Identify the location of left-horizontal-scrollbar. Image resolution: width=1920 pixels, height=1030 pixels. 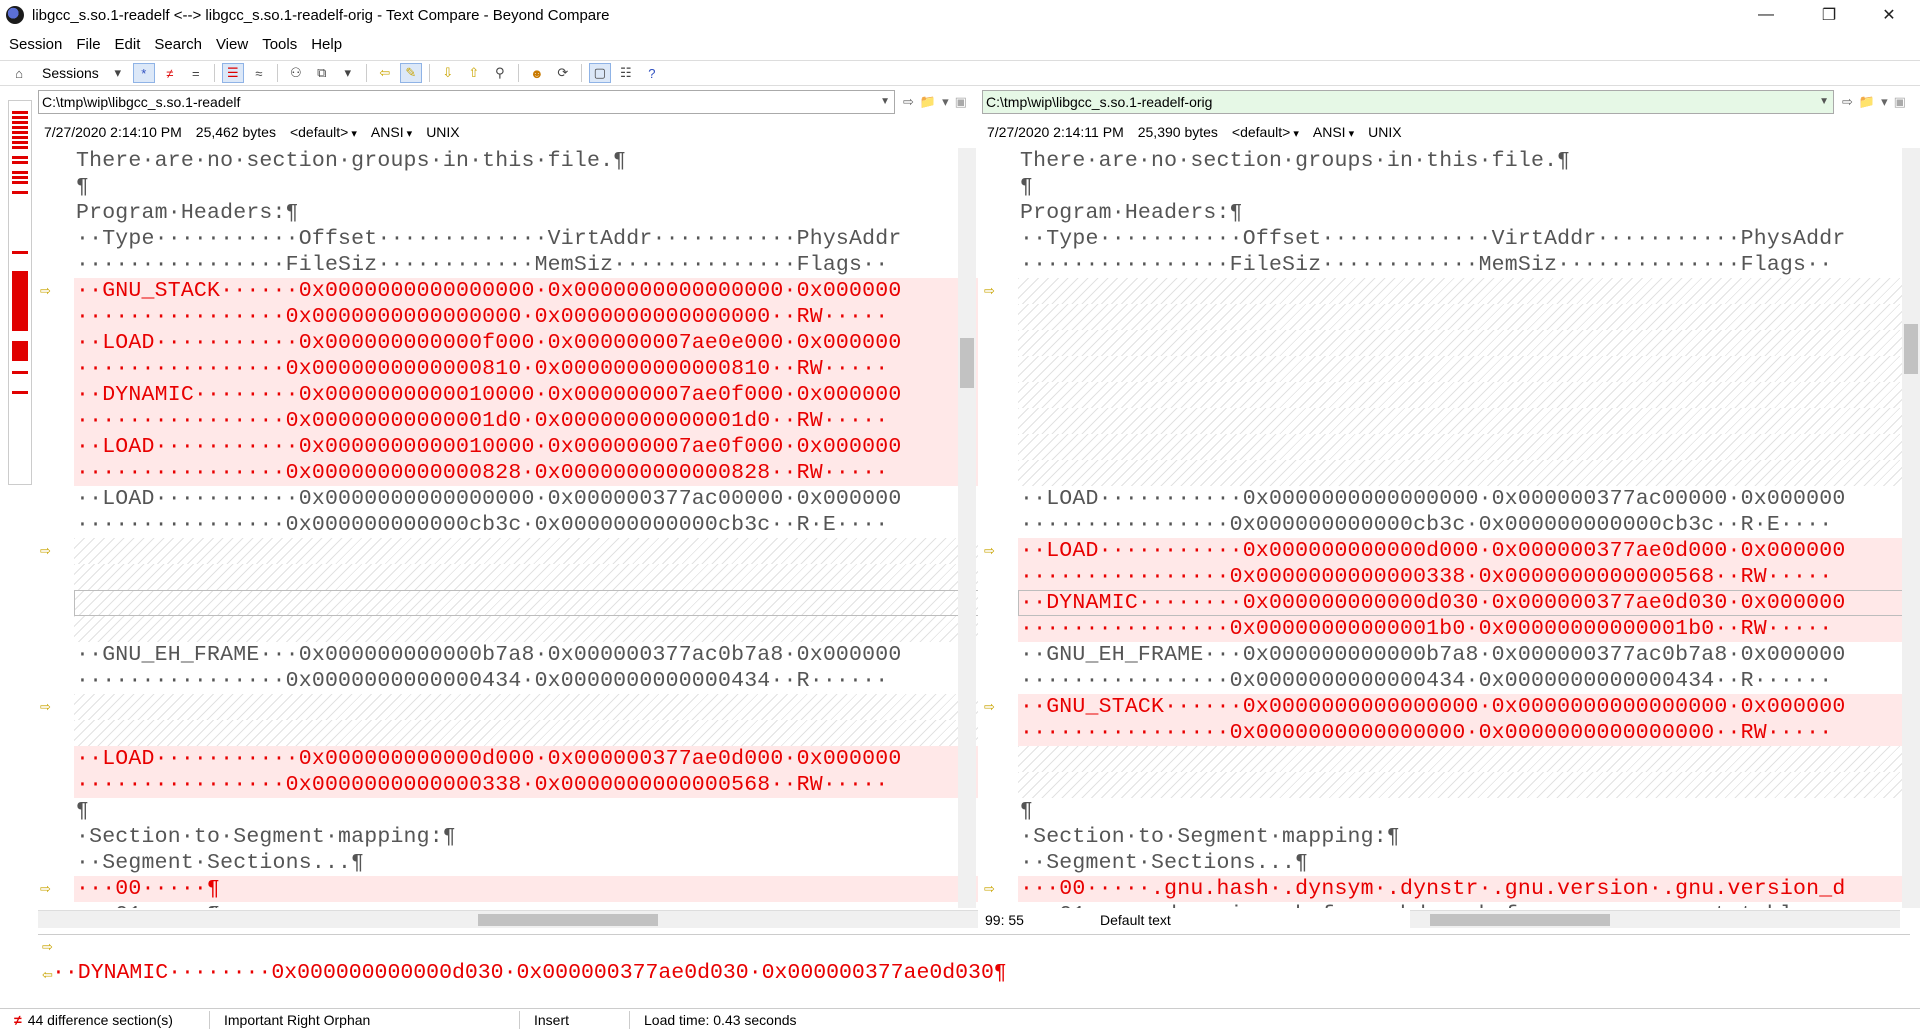
(508, 919).